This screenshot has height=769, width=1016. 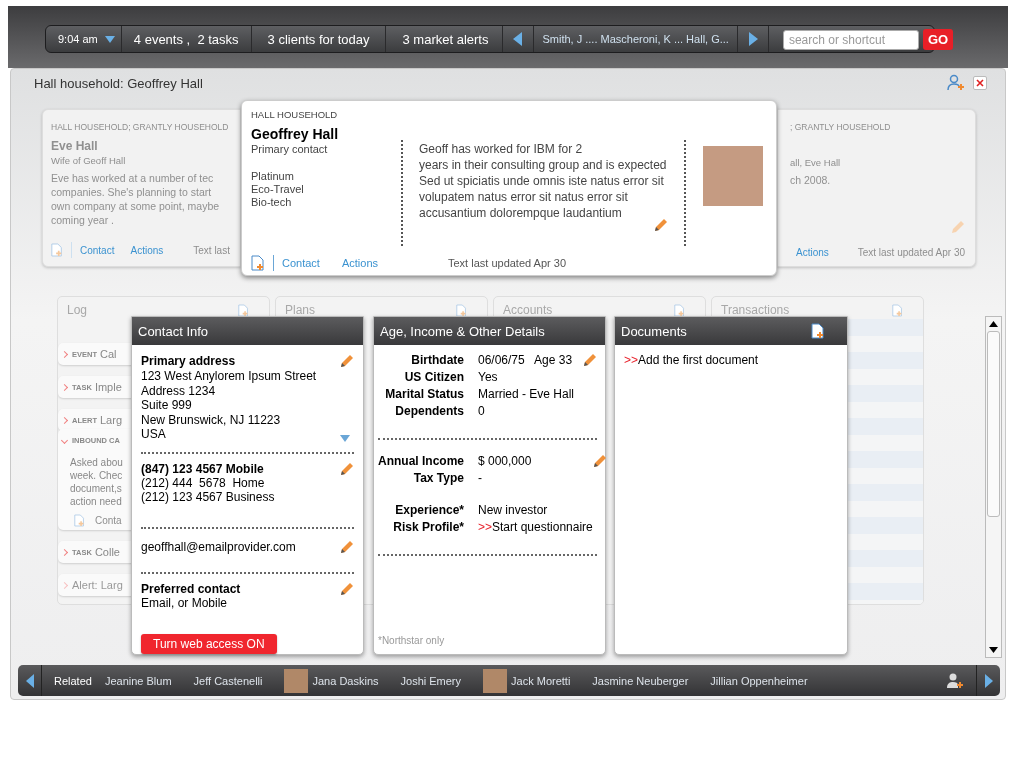 What do you see at coordinates (412, 640) in the screenshot?
I see `footnote: *Northstar only` at bounding box center [412, 640].